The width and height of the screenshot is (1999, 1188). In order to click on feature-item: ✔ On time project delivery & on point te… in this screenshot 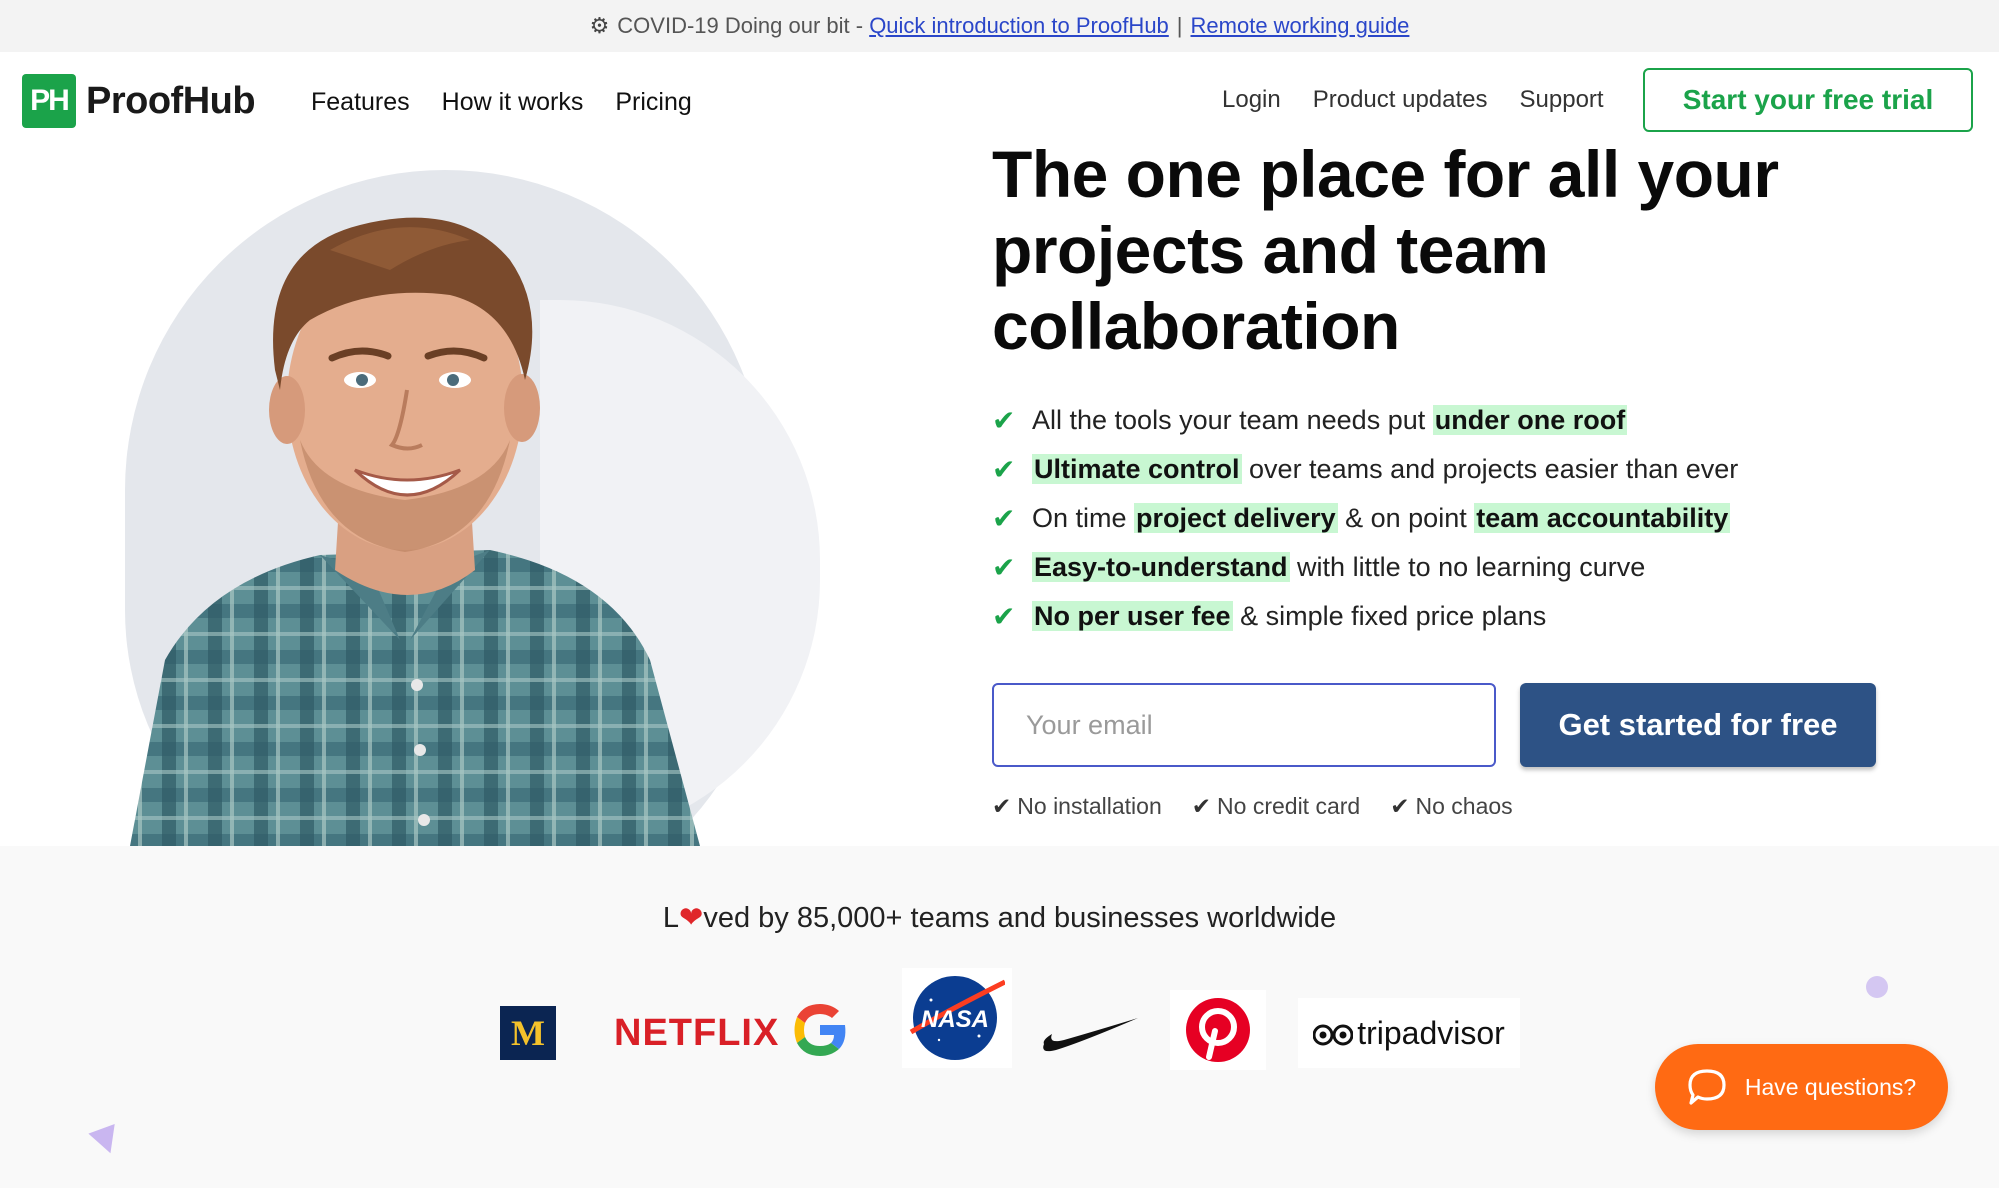, I will do `click(1365, 518)`.